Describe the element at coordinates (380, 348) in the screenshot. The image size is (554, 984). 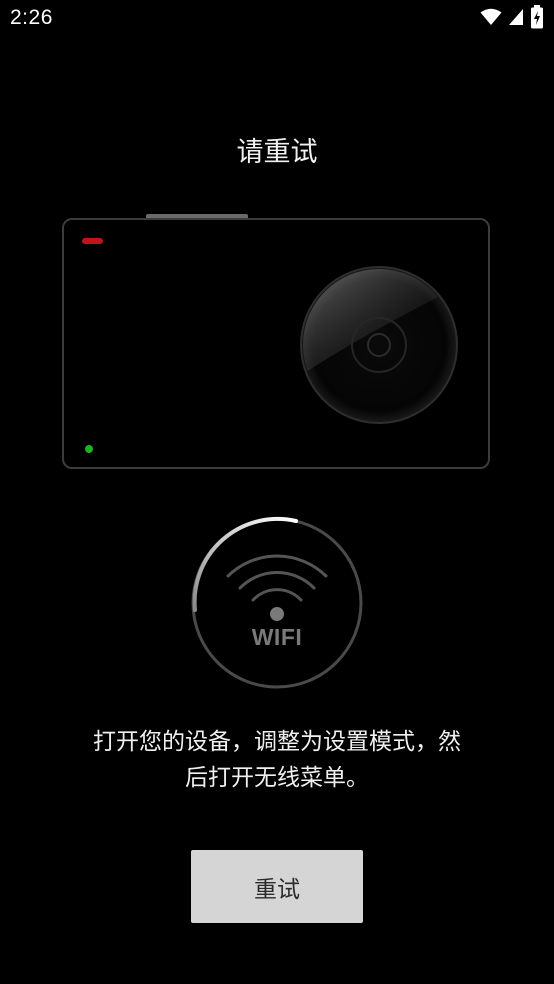
I see `camera-lens-icon` at that location.